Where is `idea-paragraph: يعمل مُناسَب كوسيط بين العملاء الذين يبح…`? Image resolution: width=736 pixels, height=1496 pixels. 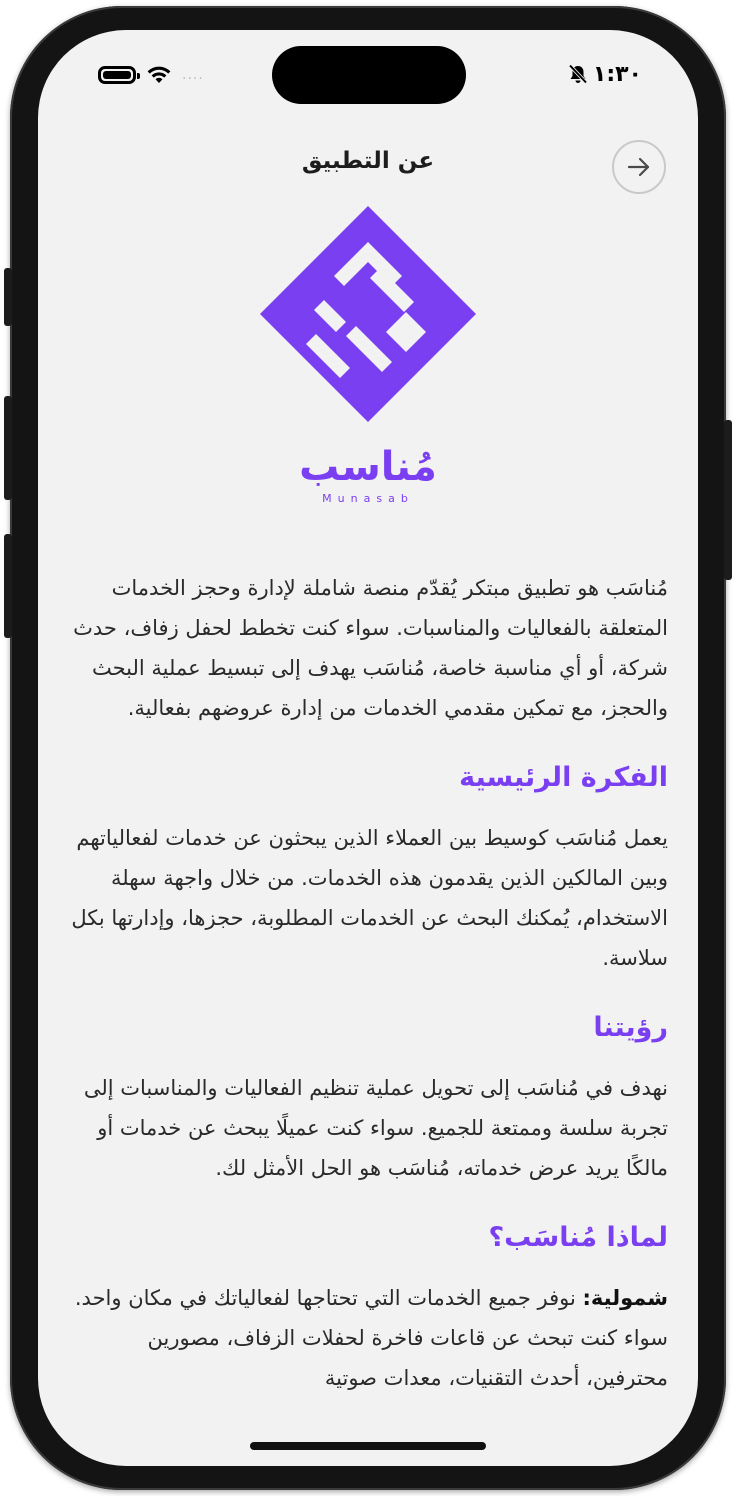
idea-paragraph: يعمل مُناسَب كوسيط بين العملاء الذين يبح… is located at coordinates (369, 898).